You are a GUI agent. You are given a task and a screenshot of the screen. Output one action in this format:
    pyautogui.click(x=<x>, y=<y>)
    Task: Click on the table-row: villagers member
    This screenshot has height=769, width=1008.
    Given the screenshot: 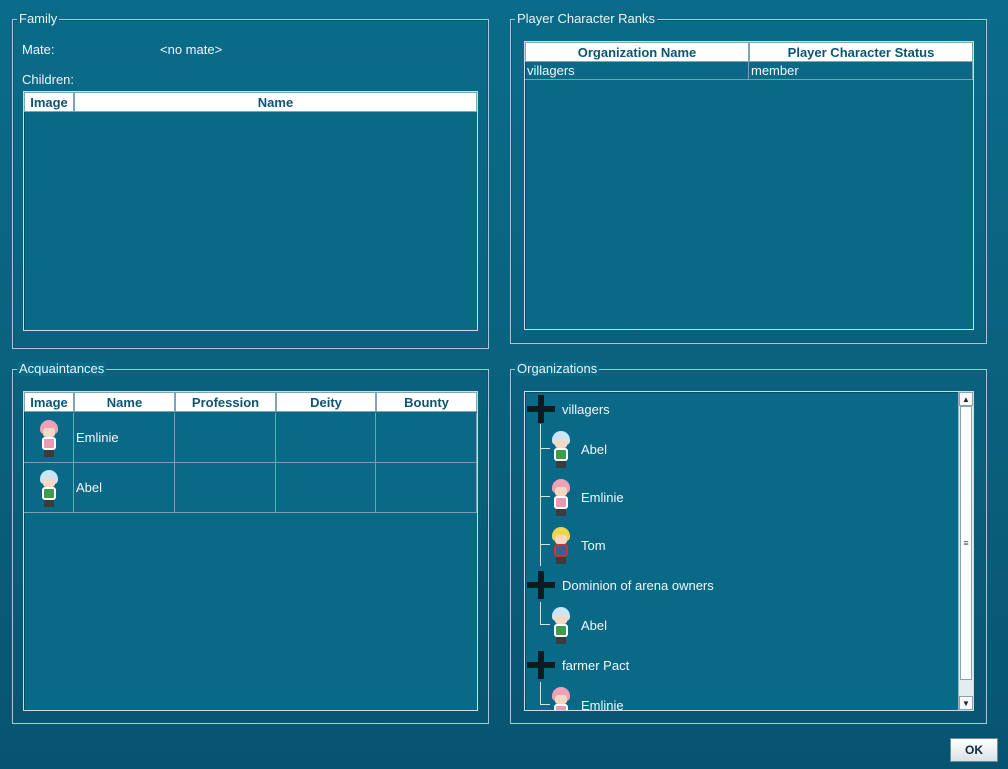 What is the action you would take?
    pyautogui.click(x=749, y=71)
    